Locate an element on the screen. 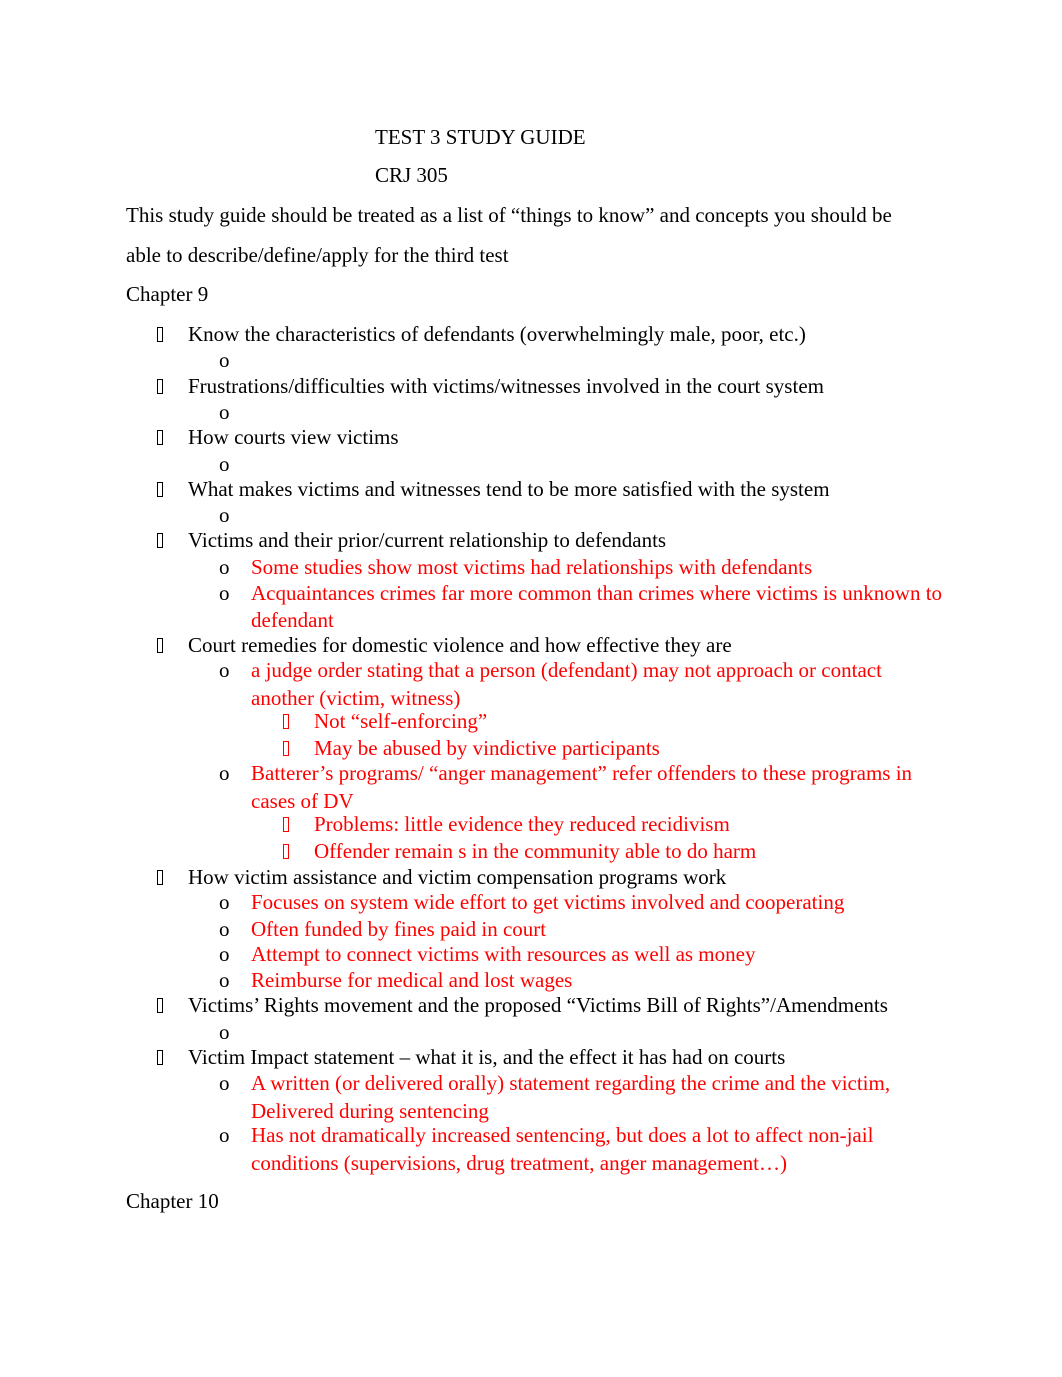 The width and height of the screenshot is (1062, 1377). list-item: How courts view victims is located at coordinates (293, 437).